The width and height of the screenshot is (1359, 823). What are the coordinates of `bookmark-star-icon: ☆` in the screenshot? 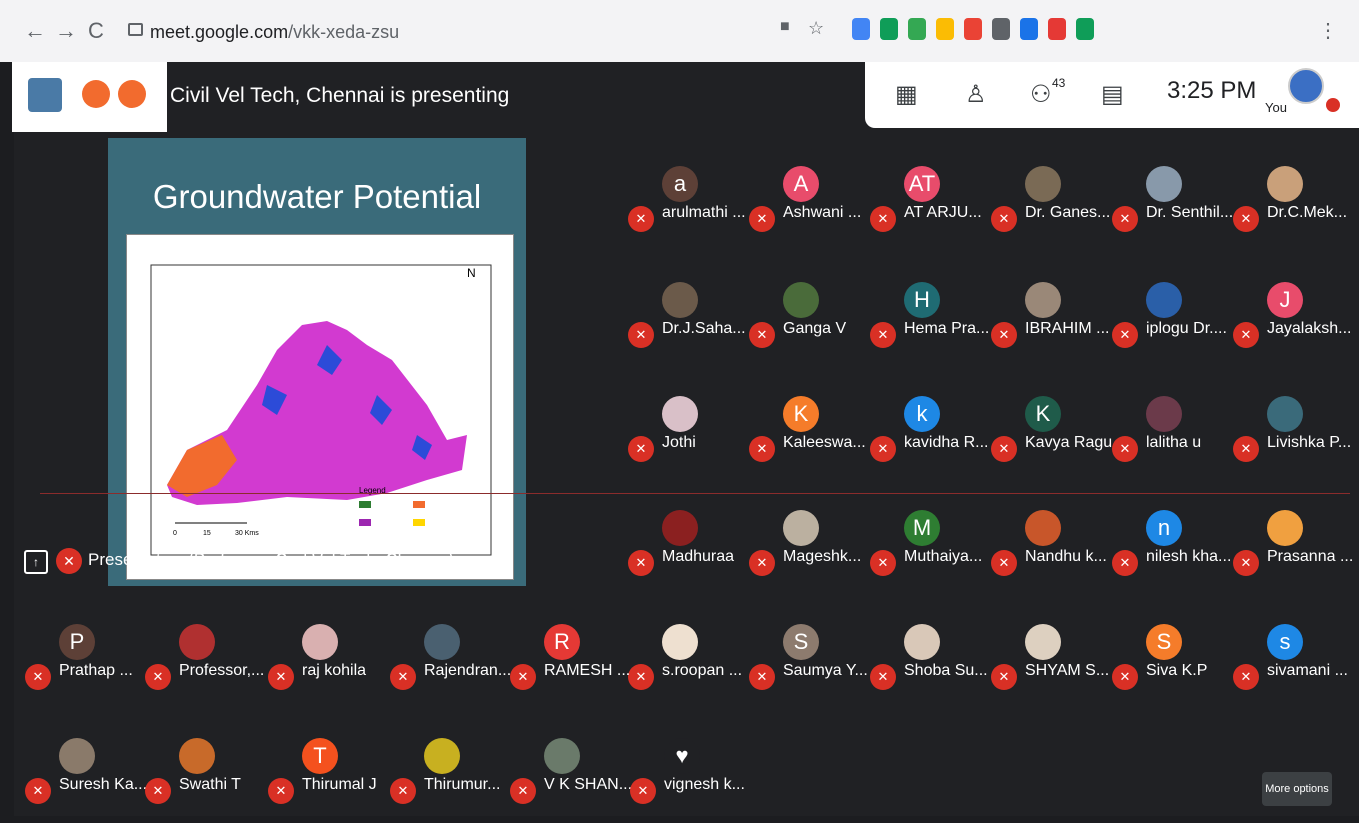 It's located at (816, 28).